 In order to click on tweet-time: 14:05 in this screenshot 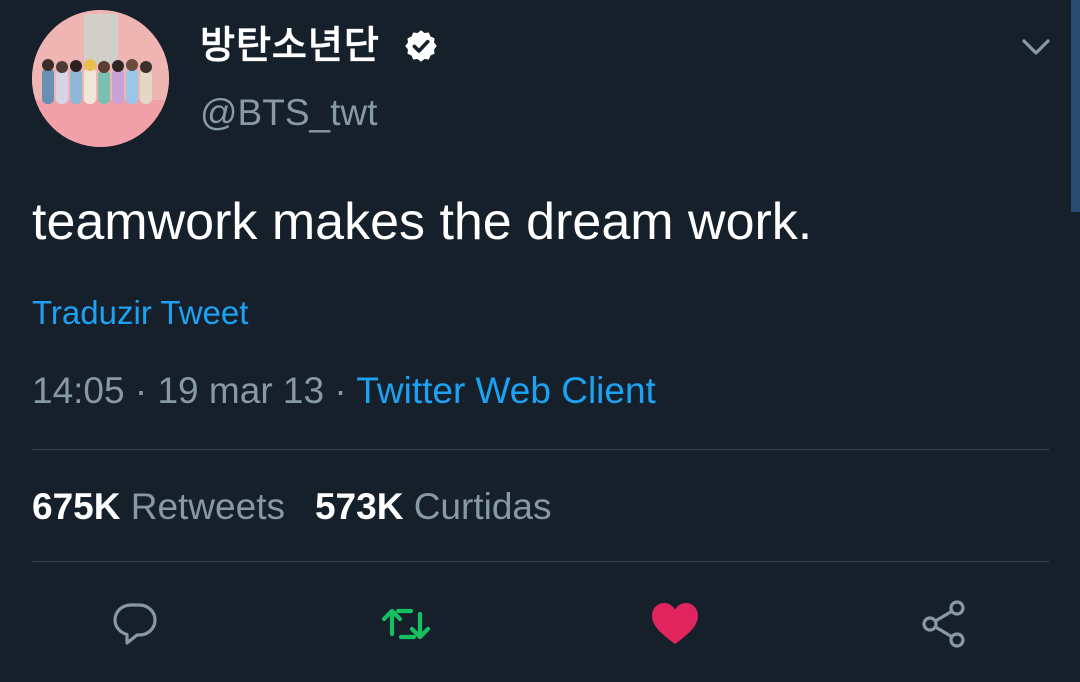, I will do `click(78, 390)`.